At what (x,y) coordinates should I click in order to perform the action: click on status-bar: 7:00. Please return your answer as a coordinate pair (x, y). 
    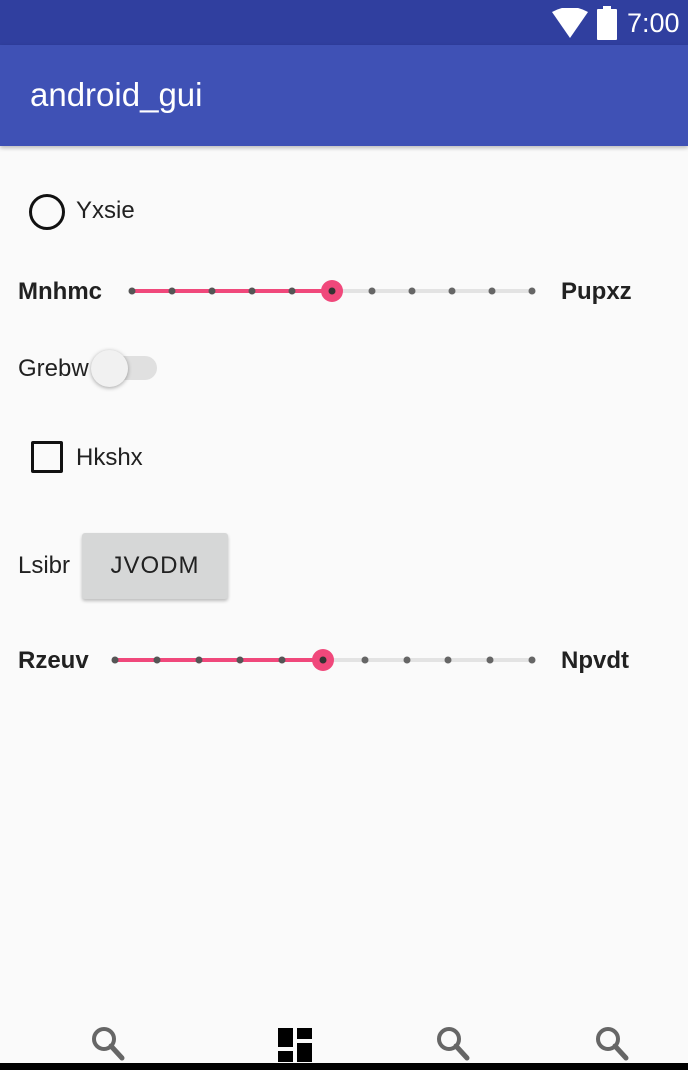
    Looking at the image, I should click on (344, 22).